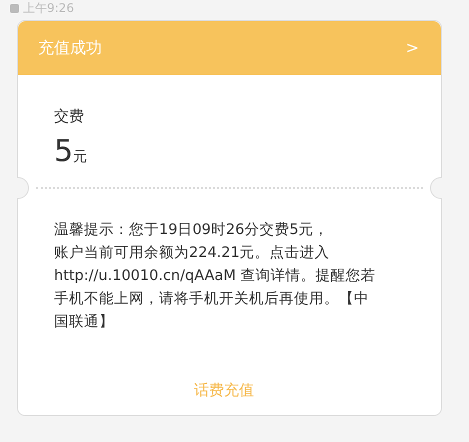 Image resolution: width=469 pixels, height=442 pixels. I want to click on fee-label: 交费, so click(69, 116).